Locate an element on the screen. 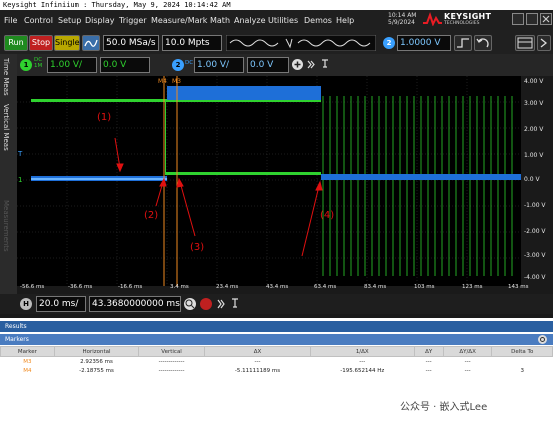  clock: 10:14 AM 5/9/2024 is located at coordinates (402, 19).